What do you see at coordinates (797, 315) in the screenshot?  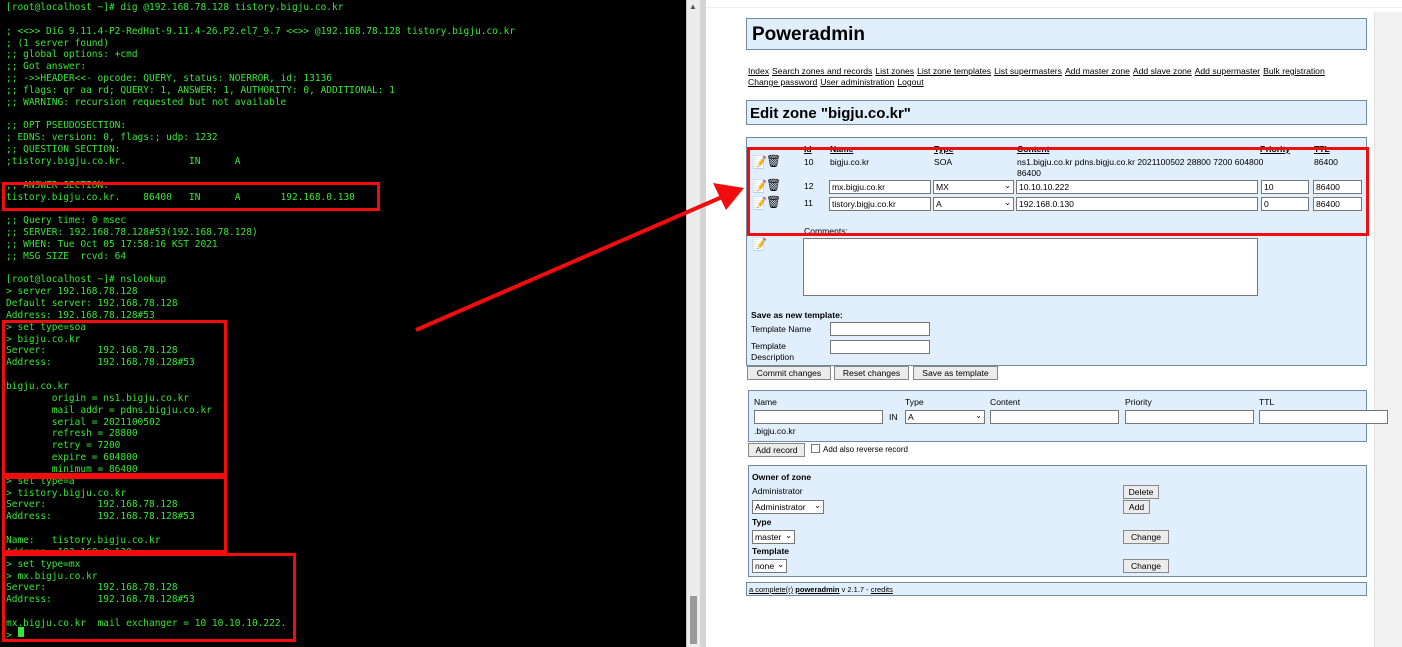 I see `save-template-heading: Save as new template:` at bounding box center [797, 315].